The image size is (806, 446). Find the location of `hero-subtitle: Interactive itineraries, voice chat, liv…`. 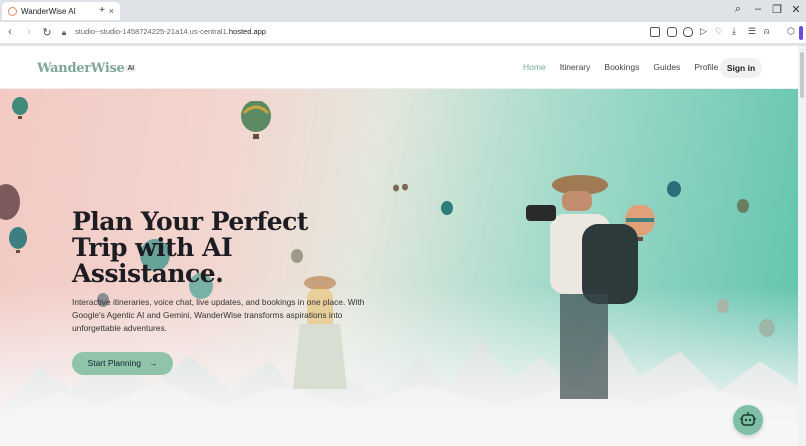

hero-subtitle: Interactive itineraries, voice chat, liv… is located at coordinates (218, 315).